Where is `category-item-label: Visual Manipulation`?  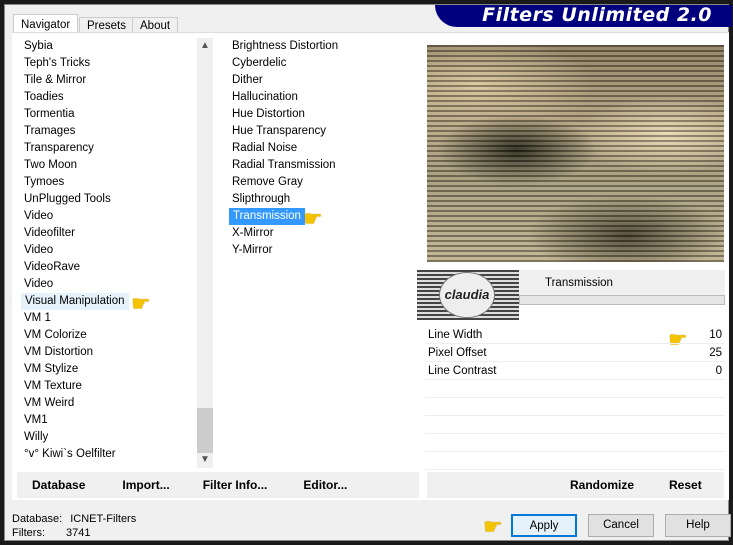
category-item-label: Visual Manipulation is located at coordinates (75, 301).